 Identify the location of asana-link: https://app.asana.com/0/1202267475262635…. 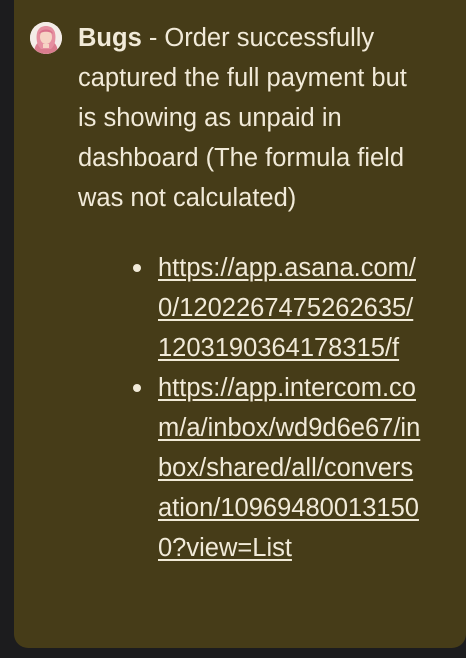
(287, 308).